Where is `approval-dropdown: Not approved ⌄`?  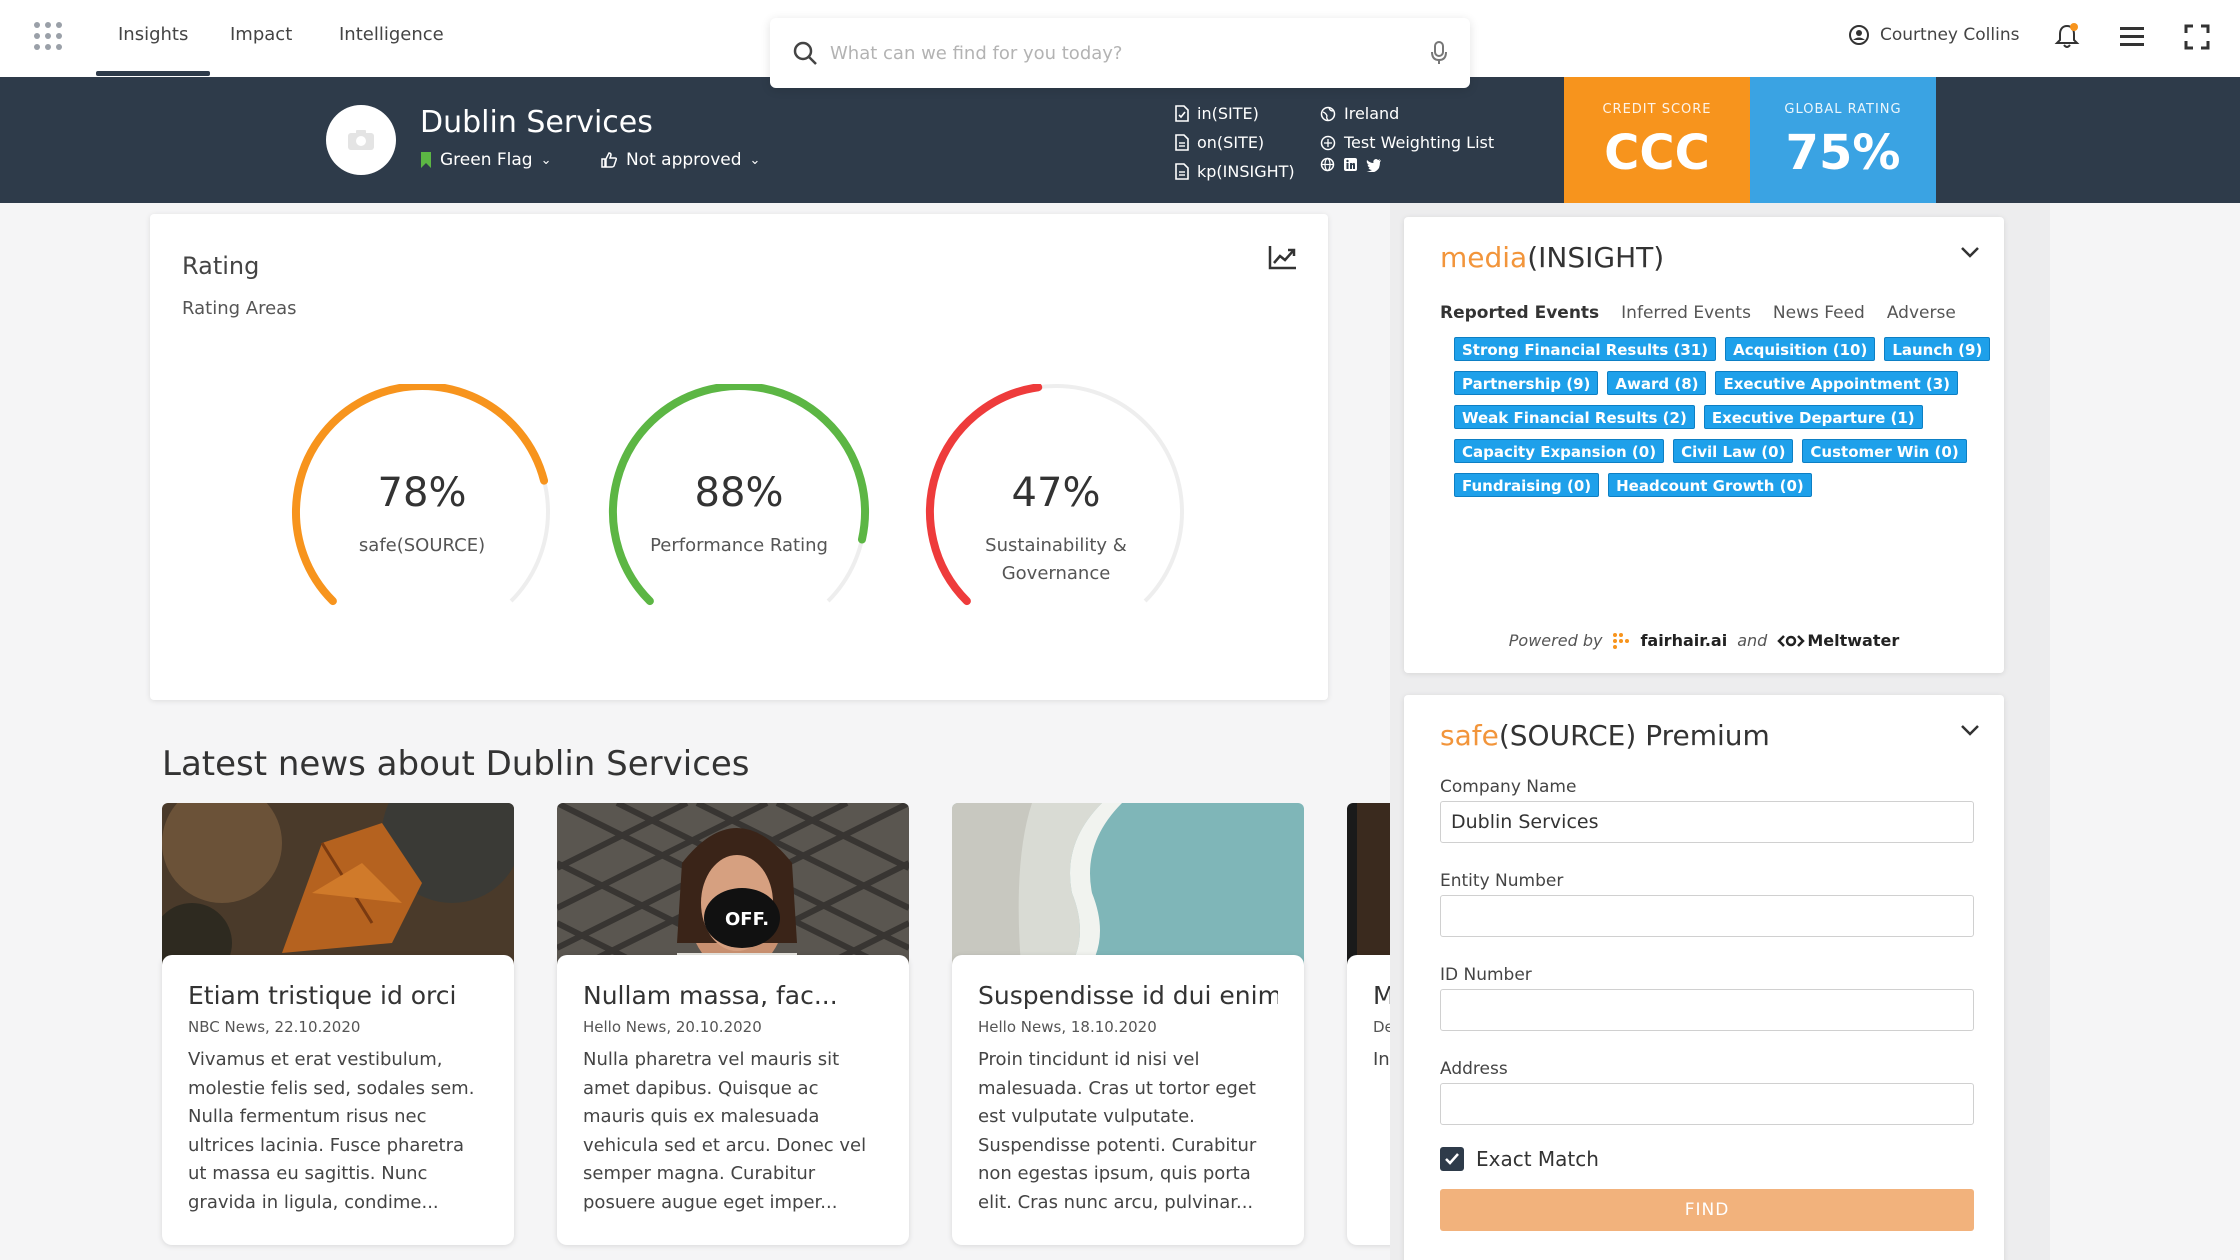
approval-dropdown: Not approved ⌄ is located at coordinates (680, 160).